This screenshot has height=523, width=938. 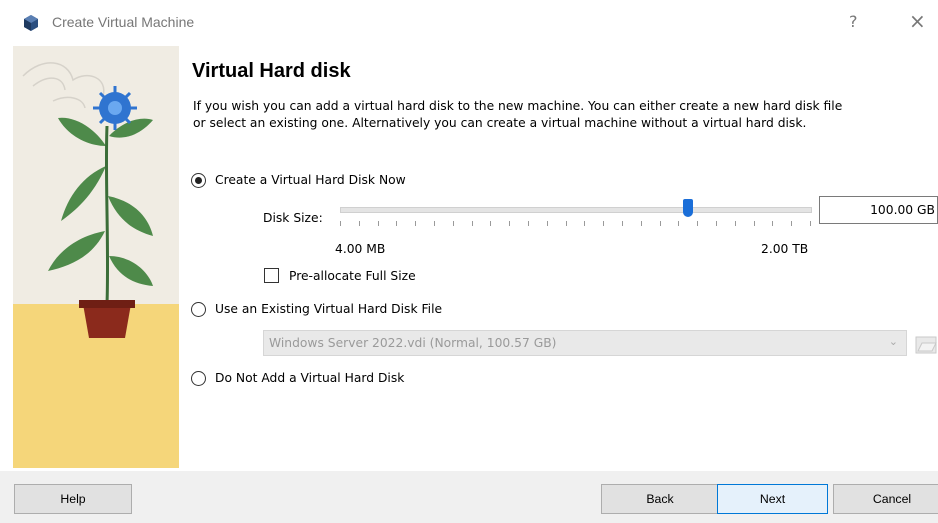 What do you see at coordinates (123, 22) in the screenshot?
I see `window-title: Create Virtual Machine` at bounding box center [123, 22].